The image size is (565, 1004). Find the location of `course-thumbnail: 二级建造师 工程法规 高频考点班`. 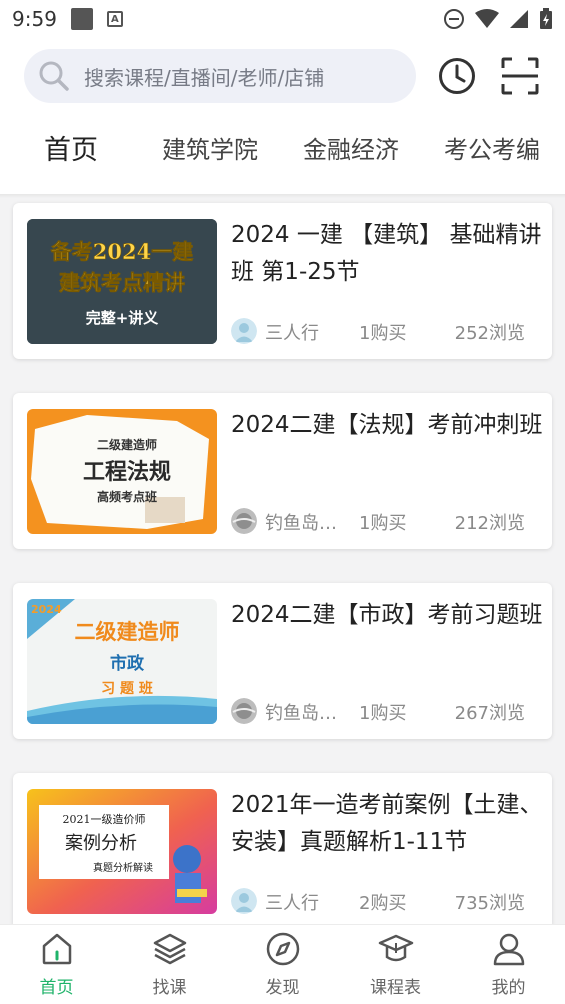

course-thumbnail: 二级建造师 工程法规 高频考点班 is located at coordinates (122, 471).